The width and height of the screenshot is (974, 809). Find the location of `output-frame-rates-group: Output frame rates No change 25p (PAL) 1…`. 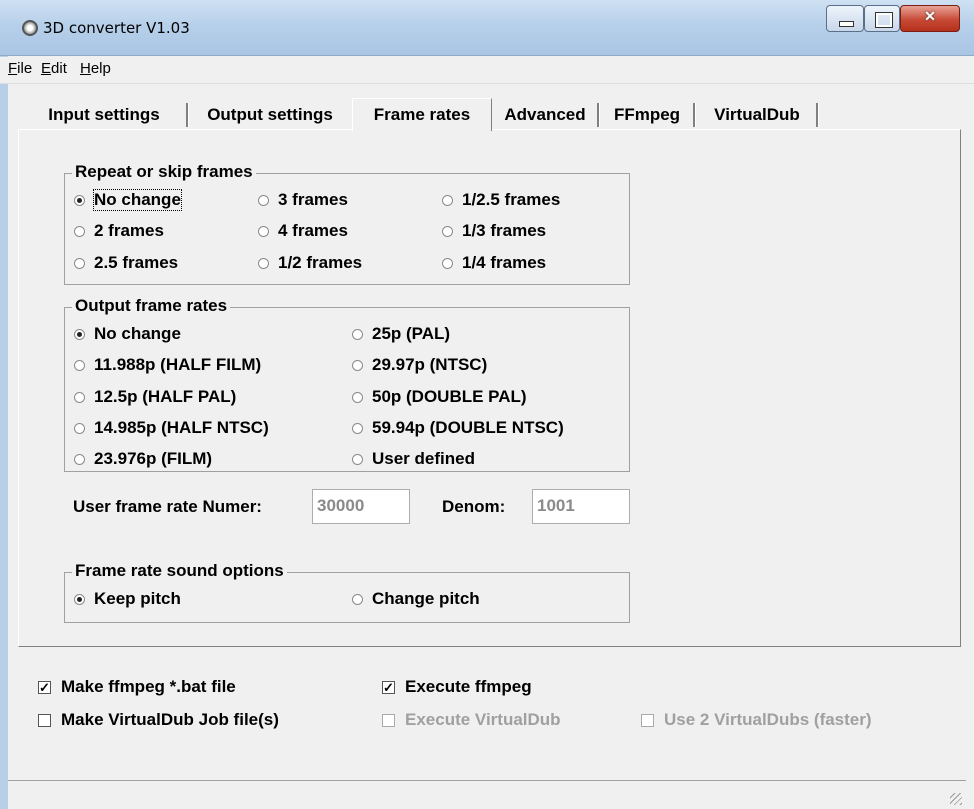

output-frame-rates-group: Output frame rates No change 25p (PAL) 1… is located at coordinates (347, 384).